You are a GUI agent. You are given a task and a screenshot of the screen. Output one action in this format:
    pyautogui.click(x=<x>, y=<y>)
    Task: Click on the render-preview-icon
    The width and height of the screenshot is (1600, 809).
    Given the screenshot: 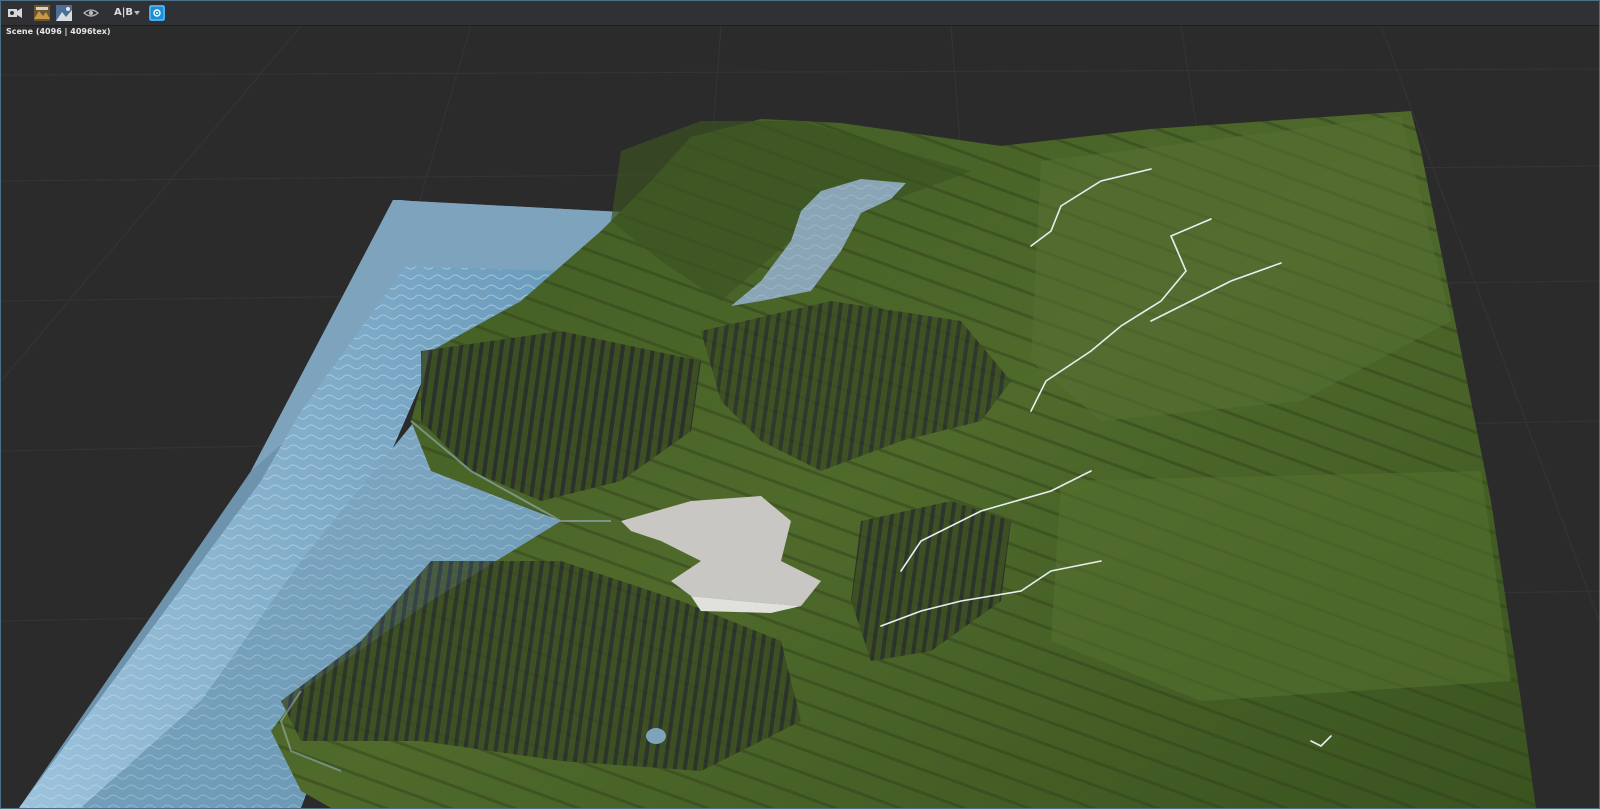 What is the action you would take?
    pyautogui.click(x=42, y=13)
    